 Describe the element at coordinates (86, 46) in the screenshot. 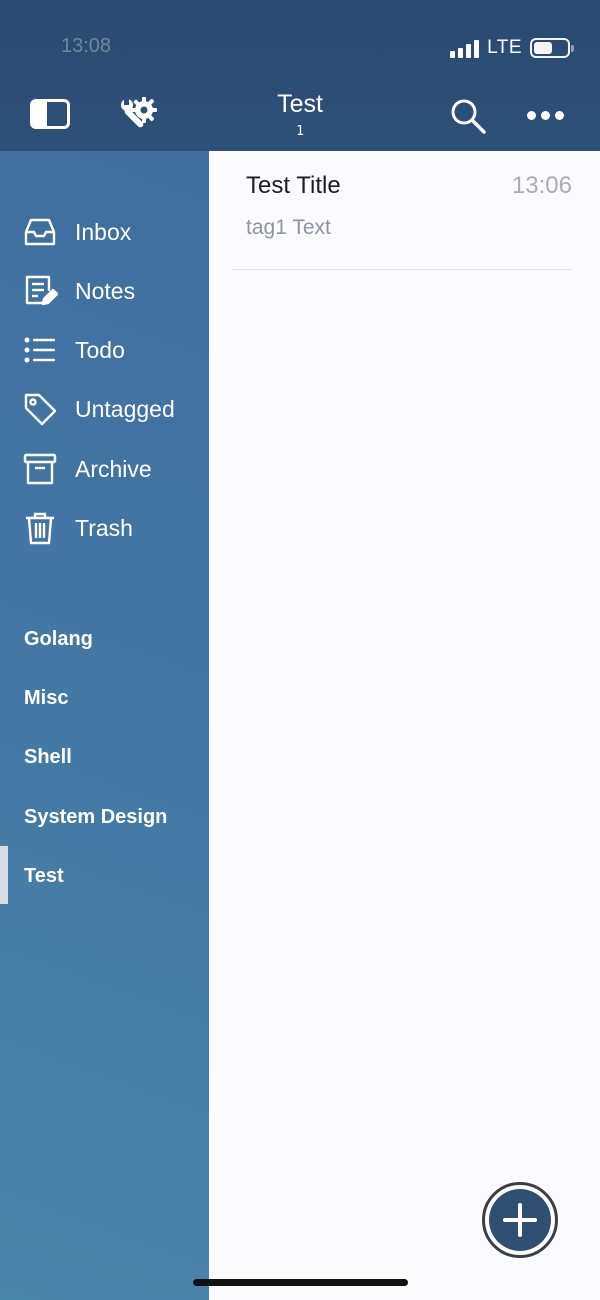

I see `status-time: 13:08` at that location.